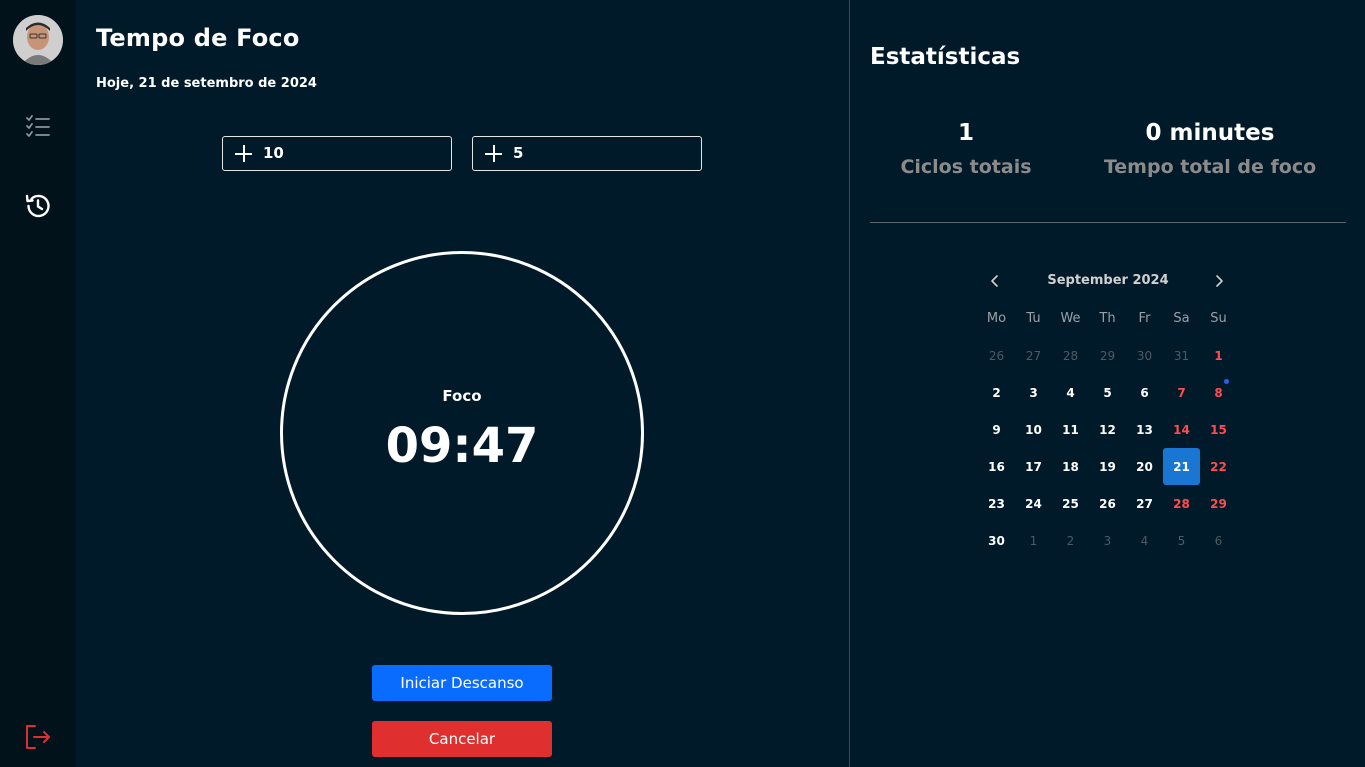  I want to click on calendar-week-row: 26 27 28 29 30 31 1, so click(1108, 355).